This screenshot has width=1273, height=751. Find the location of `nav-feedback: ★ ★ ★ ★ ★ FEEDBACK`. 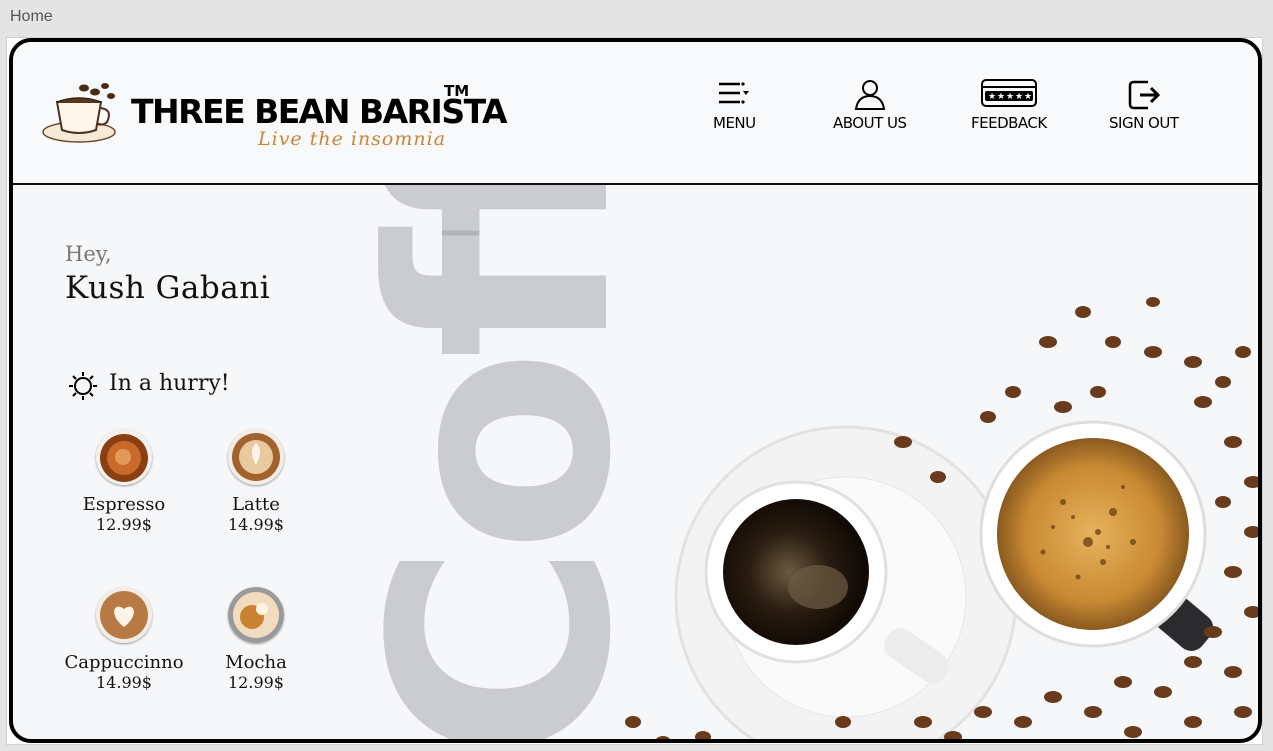

nav-feedback: ★ ★ ★ ★ ★ FEEDBACK is located at coordinates (1009, 105).